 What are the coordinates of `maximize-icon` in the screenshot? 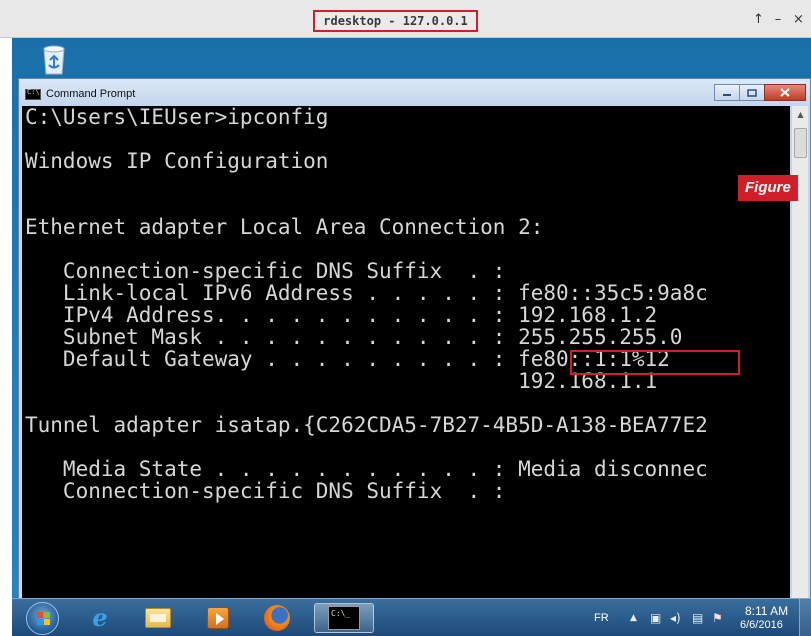 It's located at (752, 92).